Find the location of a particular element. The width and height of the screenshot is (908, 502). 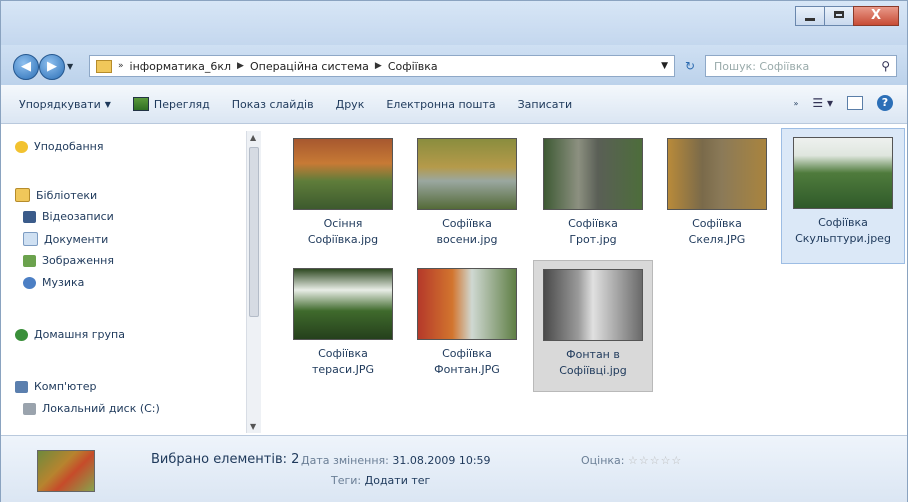

star-icon is located at coordinates (21, 146).